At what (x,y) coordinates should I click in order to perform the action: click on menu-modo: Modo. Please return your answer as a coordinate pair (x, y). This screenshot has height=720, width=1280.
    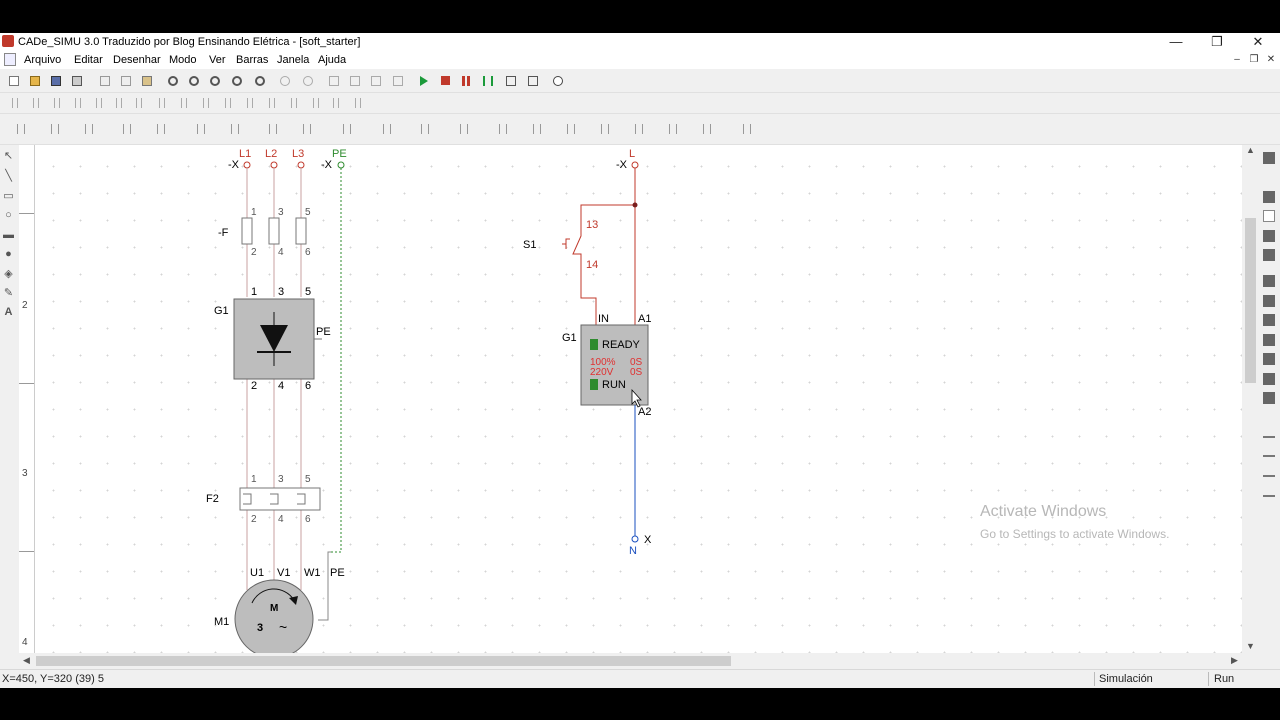
    Looking at the image, I should click on (183, 60).